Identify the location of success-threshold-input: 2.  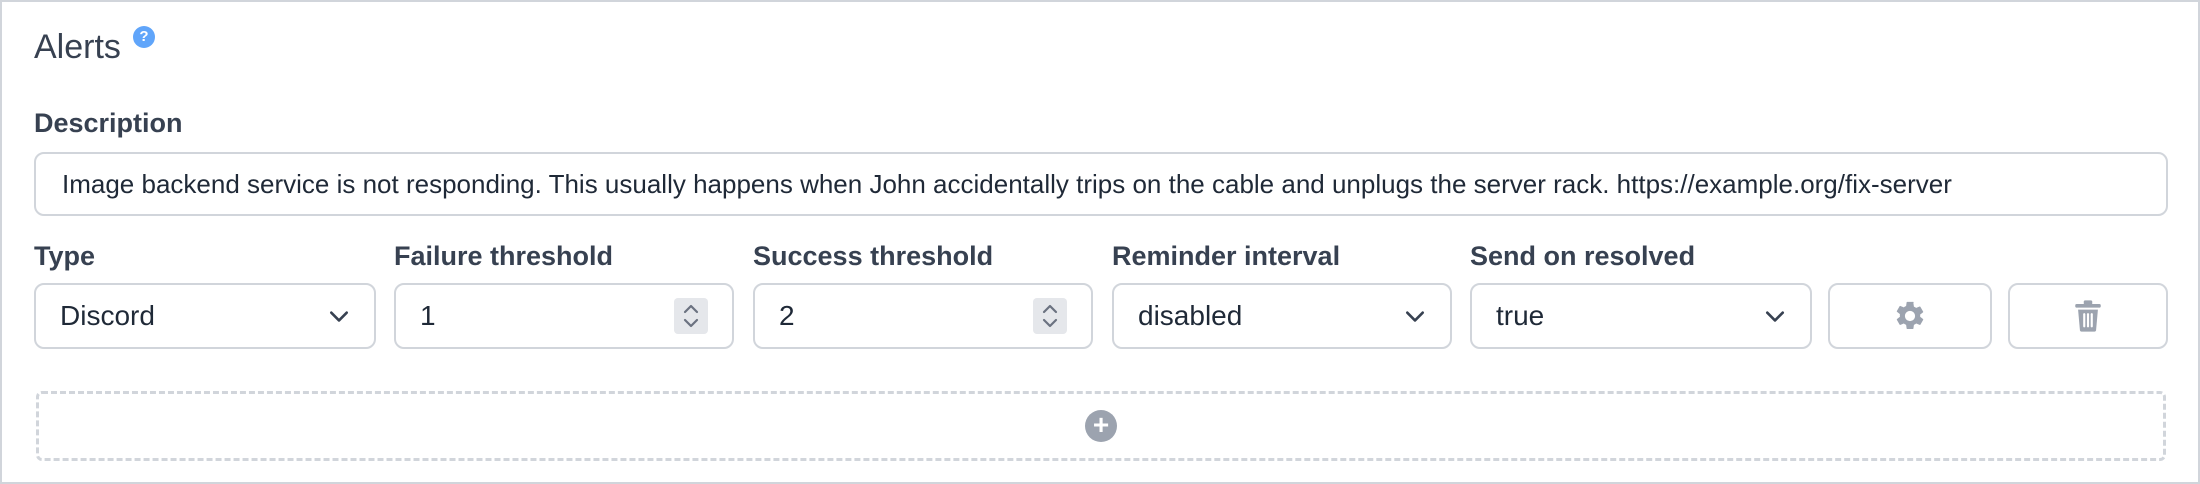
(923, 316).